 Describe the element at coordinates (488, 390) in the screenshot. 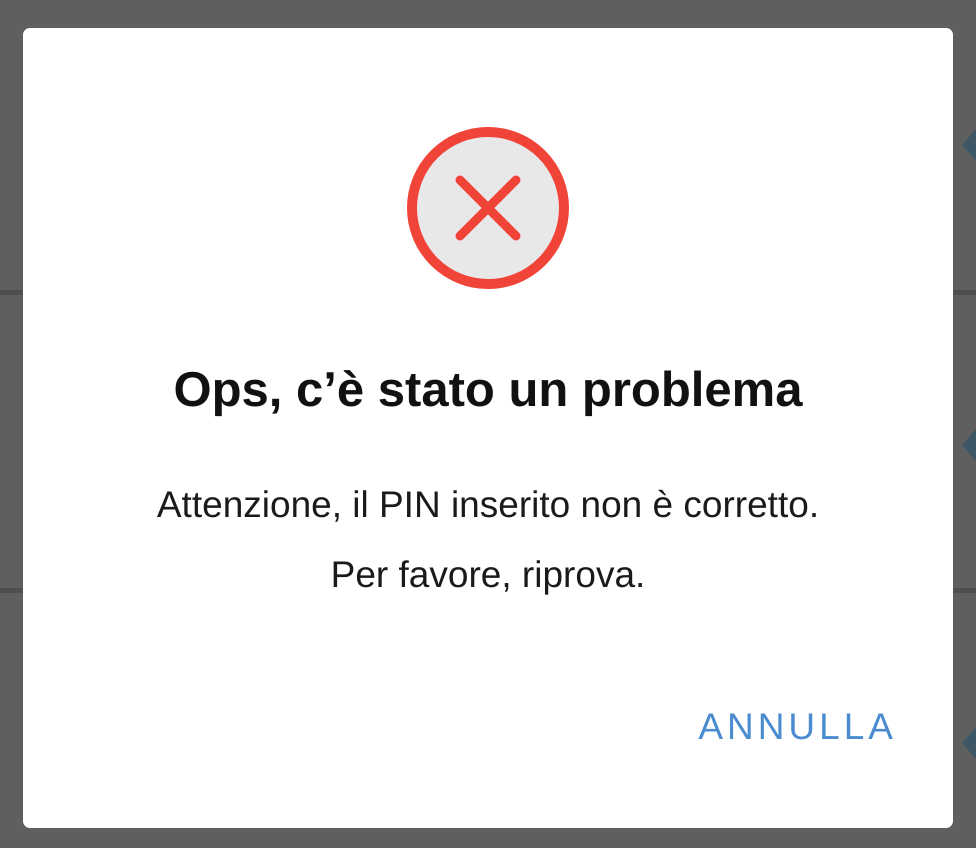

I see `dialog-title: Ops, c’è stato un problema` at that location.